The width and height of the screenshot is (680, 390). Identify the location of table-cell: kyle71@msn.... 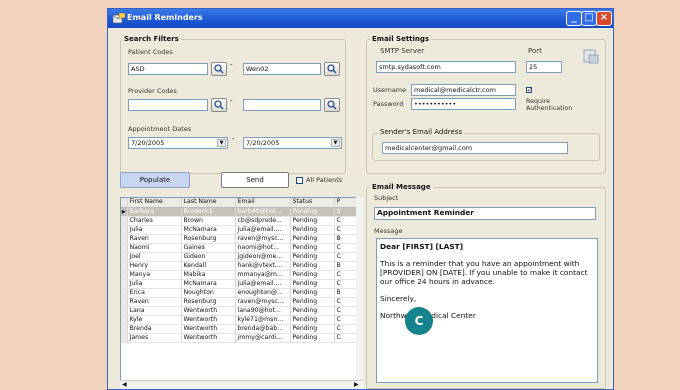
(263, 320).